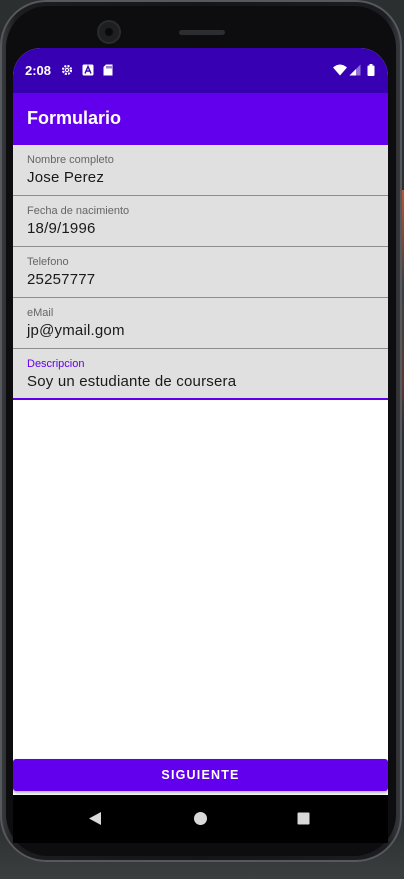 The width and height of the screenshot is (404, 879). I want to click on status-time: 2:08, so click(38, 70).